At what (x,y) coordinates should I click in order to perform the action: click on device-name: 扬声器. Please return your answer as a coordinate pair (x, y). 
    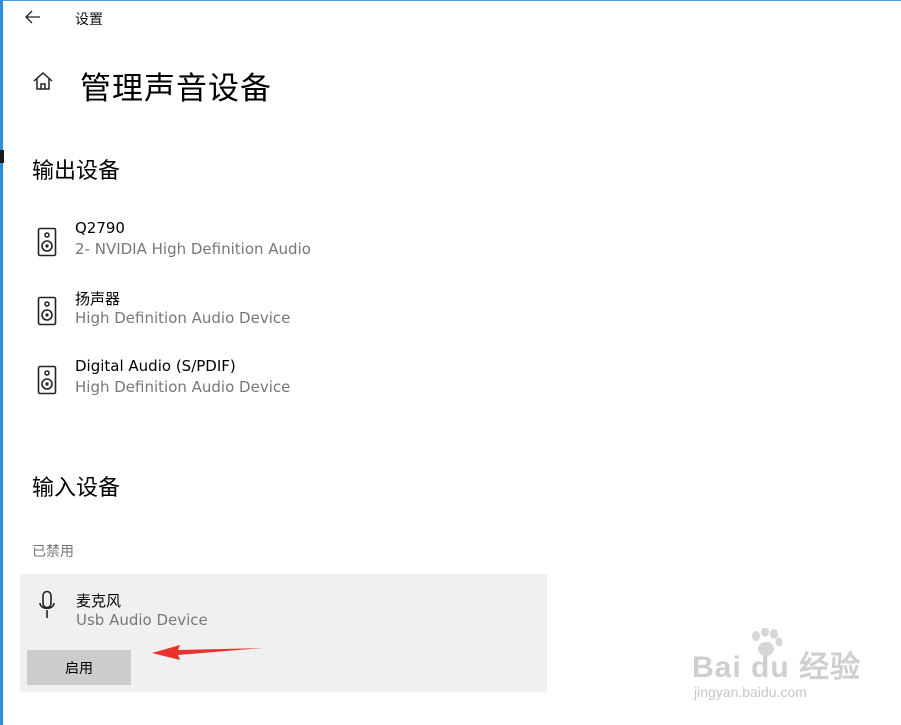
    Looking at the image, I should click on (98, 299).